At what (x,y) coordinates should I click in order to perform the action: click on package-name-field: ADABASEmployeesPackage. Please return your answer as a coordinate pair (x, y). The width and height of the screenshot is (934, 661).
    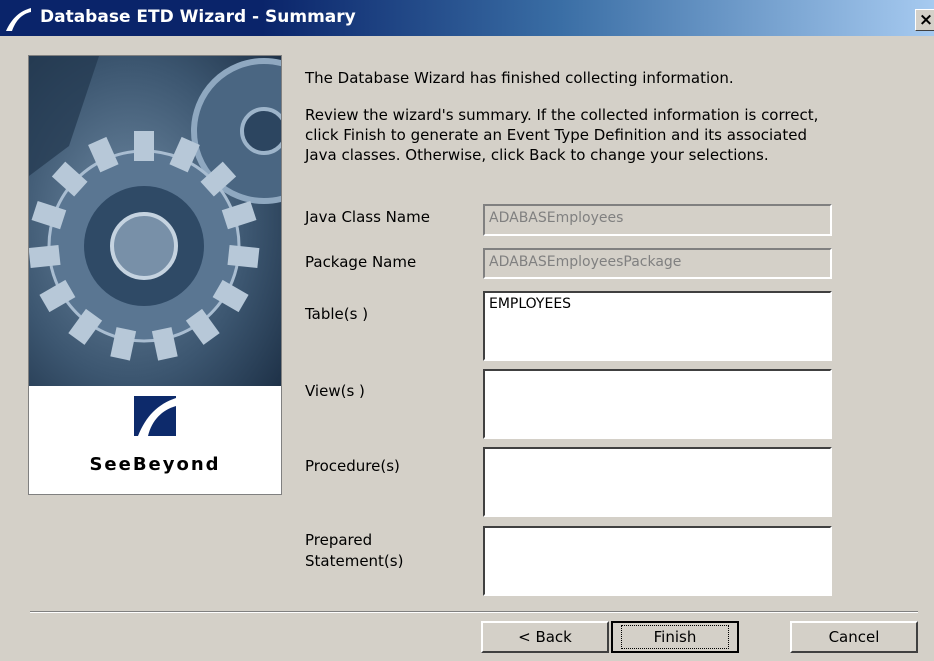
    Looking at the image, I should click on (657, 263).